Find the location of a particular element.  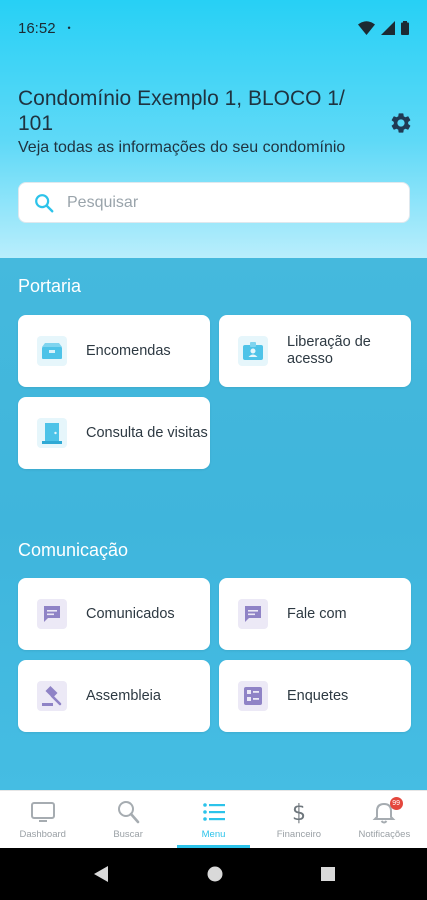

card-label: Encomendas is located at coordinates (128, 350).